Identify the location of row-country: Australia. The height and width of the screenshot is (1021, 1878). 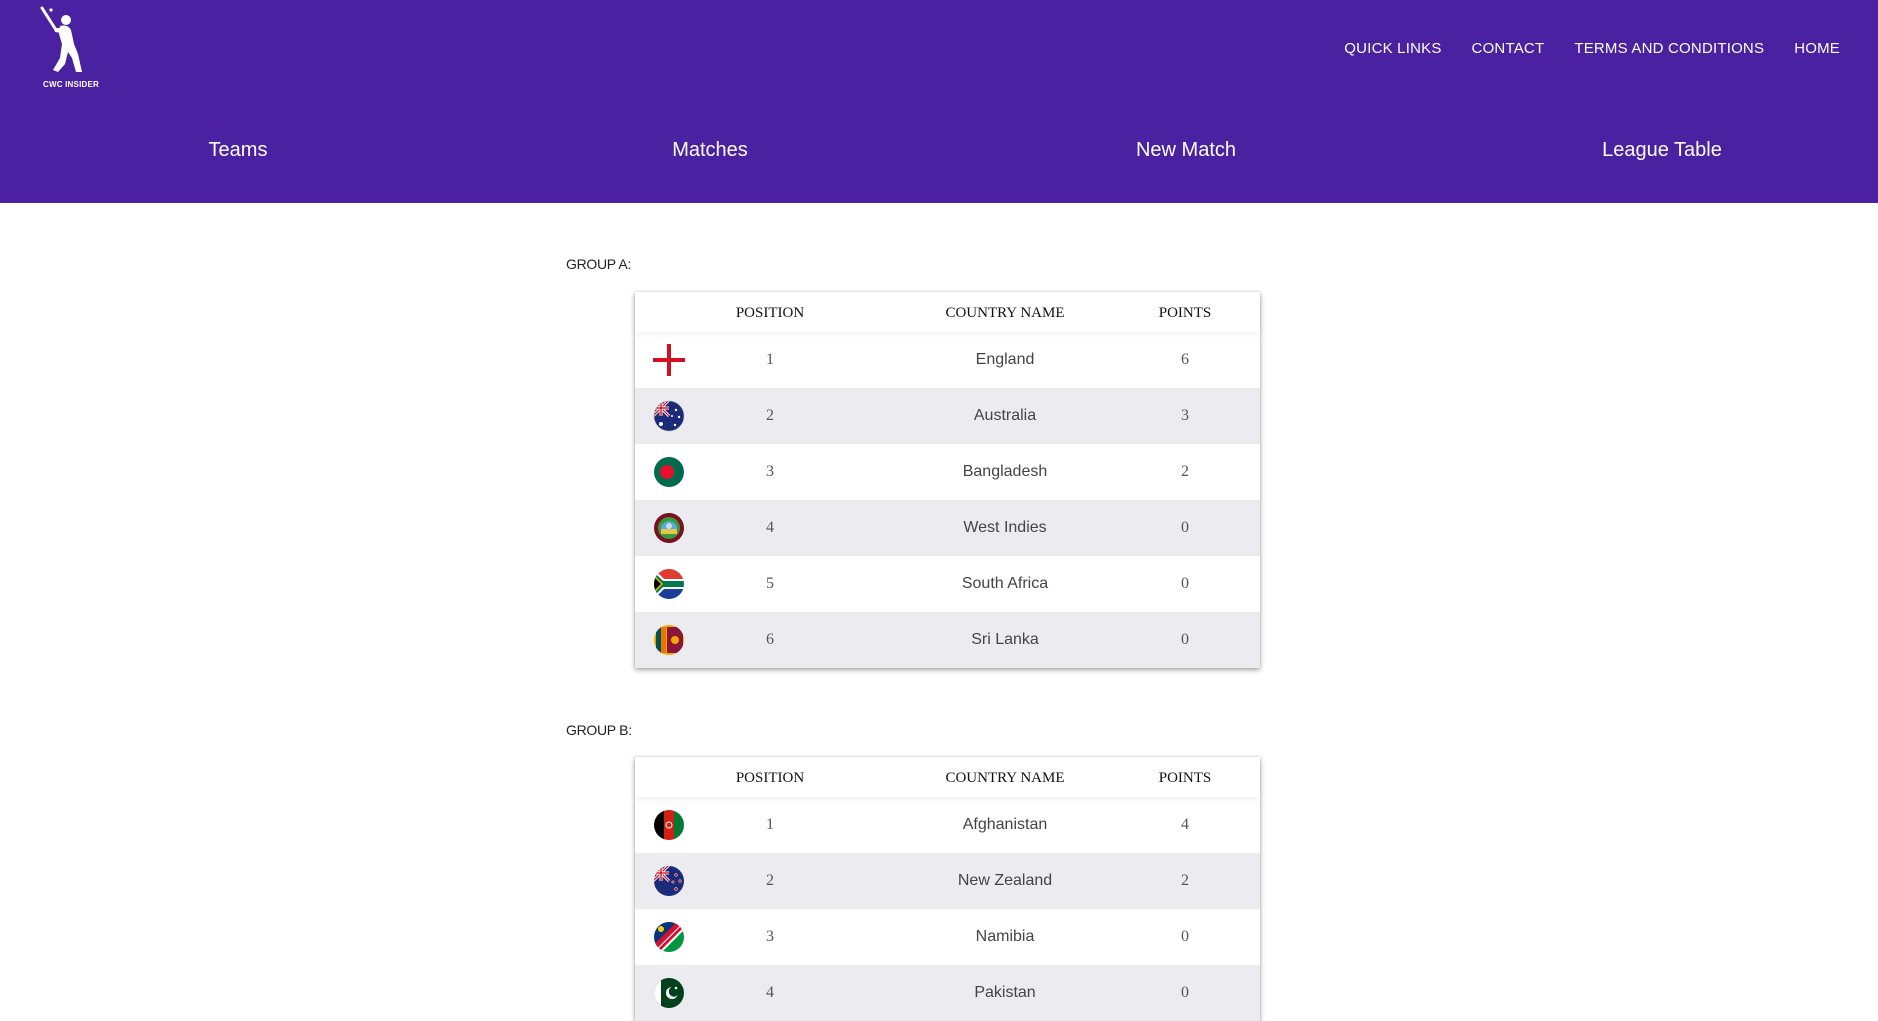
(1005, 415).